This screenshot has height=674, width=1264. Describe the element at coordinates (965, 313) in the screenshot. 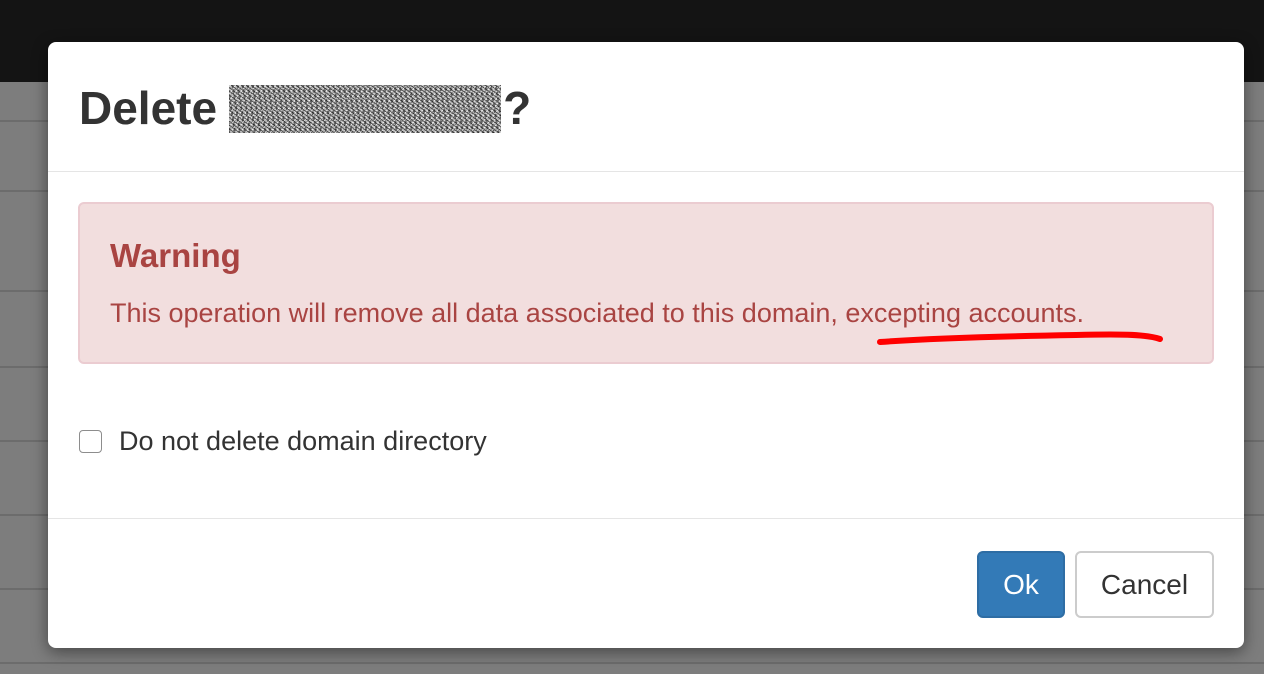

I see `alert-message-highlight: excepting accounts.` at that location.